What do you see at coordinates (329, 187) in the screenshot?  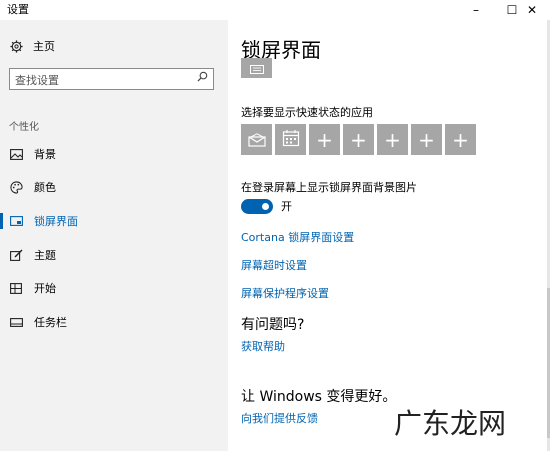 I see `signin-background-label: 在登录屏幕上显示锁屏界面背景图片` at bounding box center [329, 187].